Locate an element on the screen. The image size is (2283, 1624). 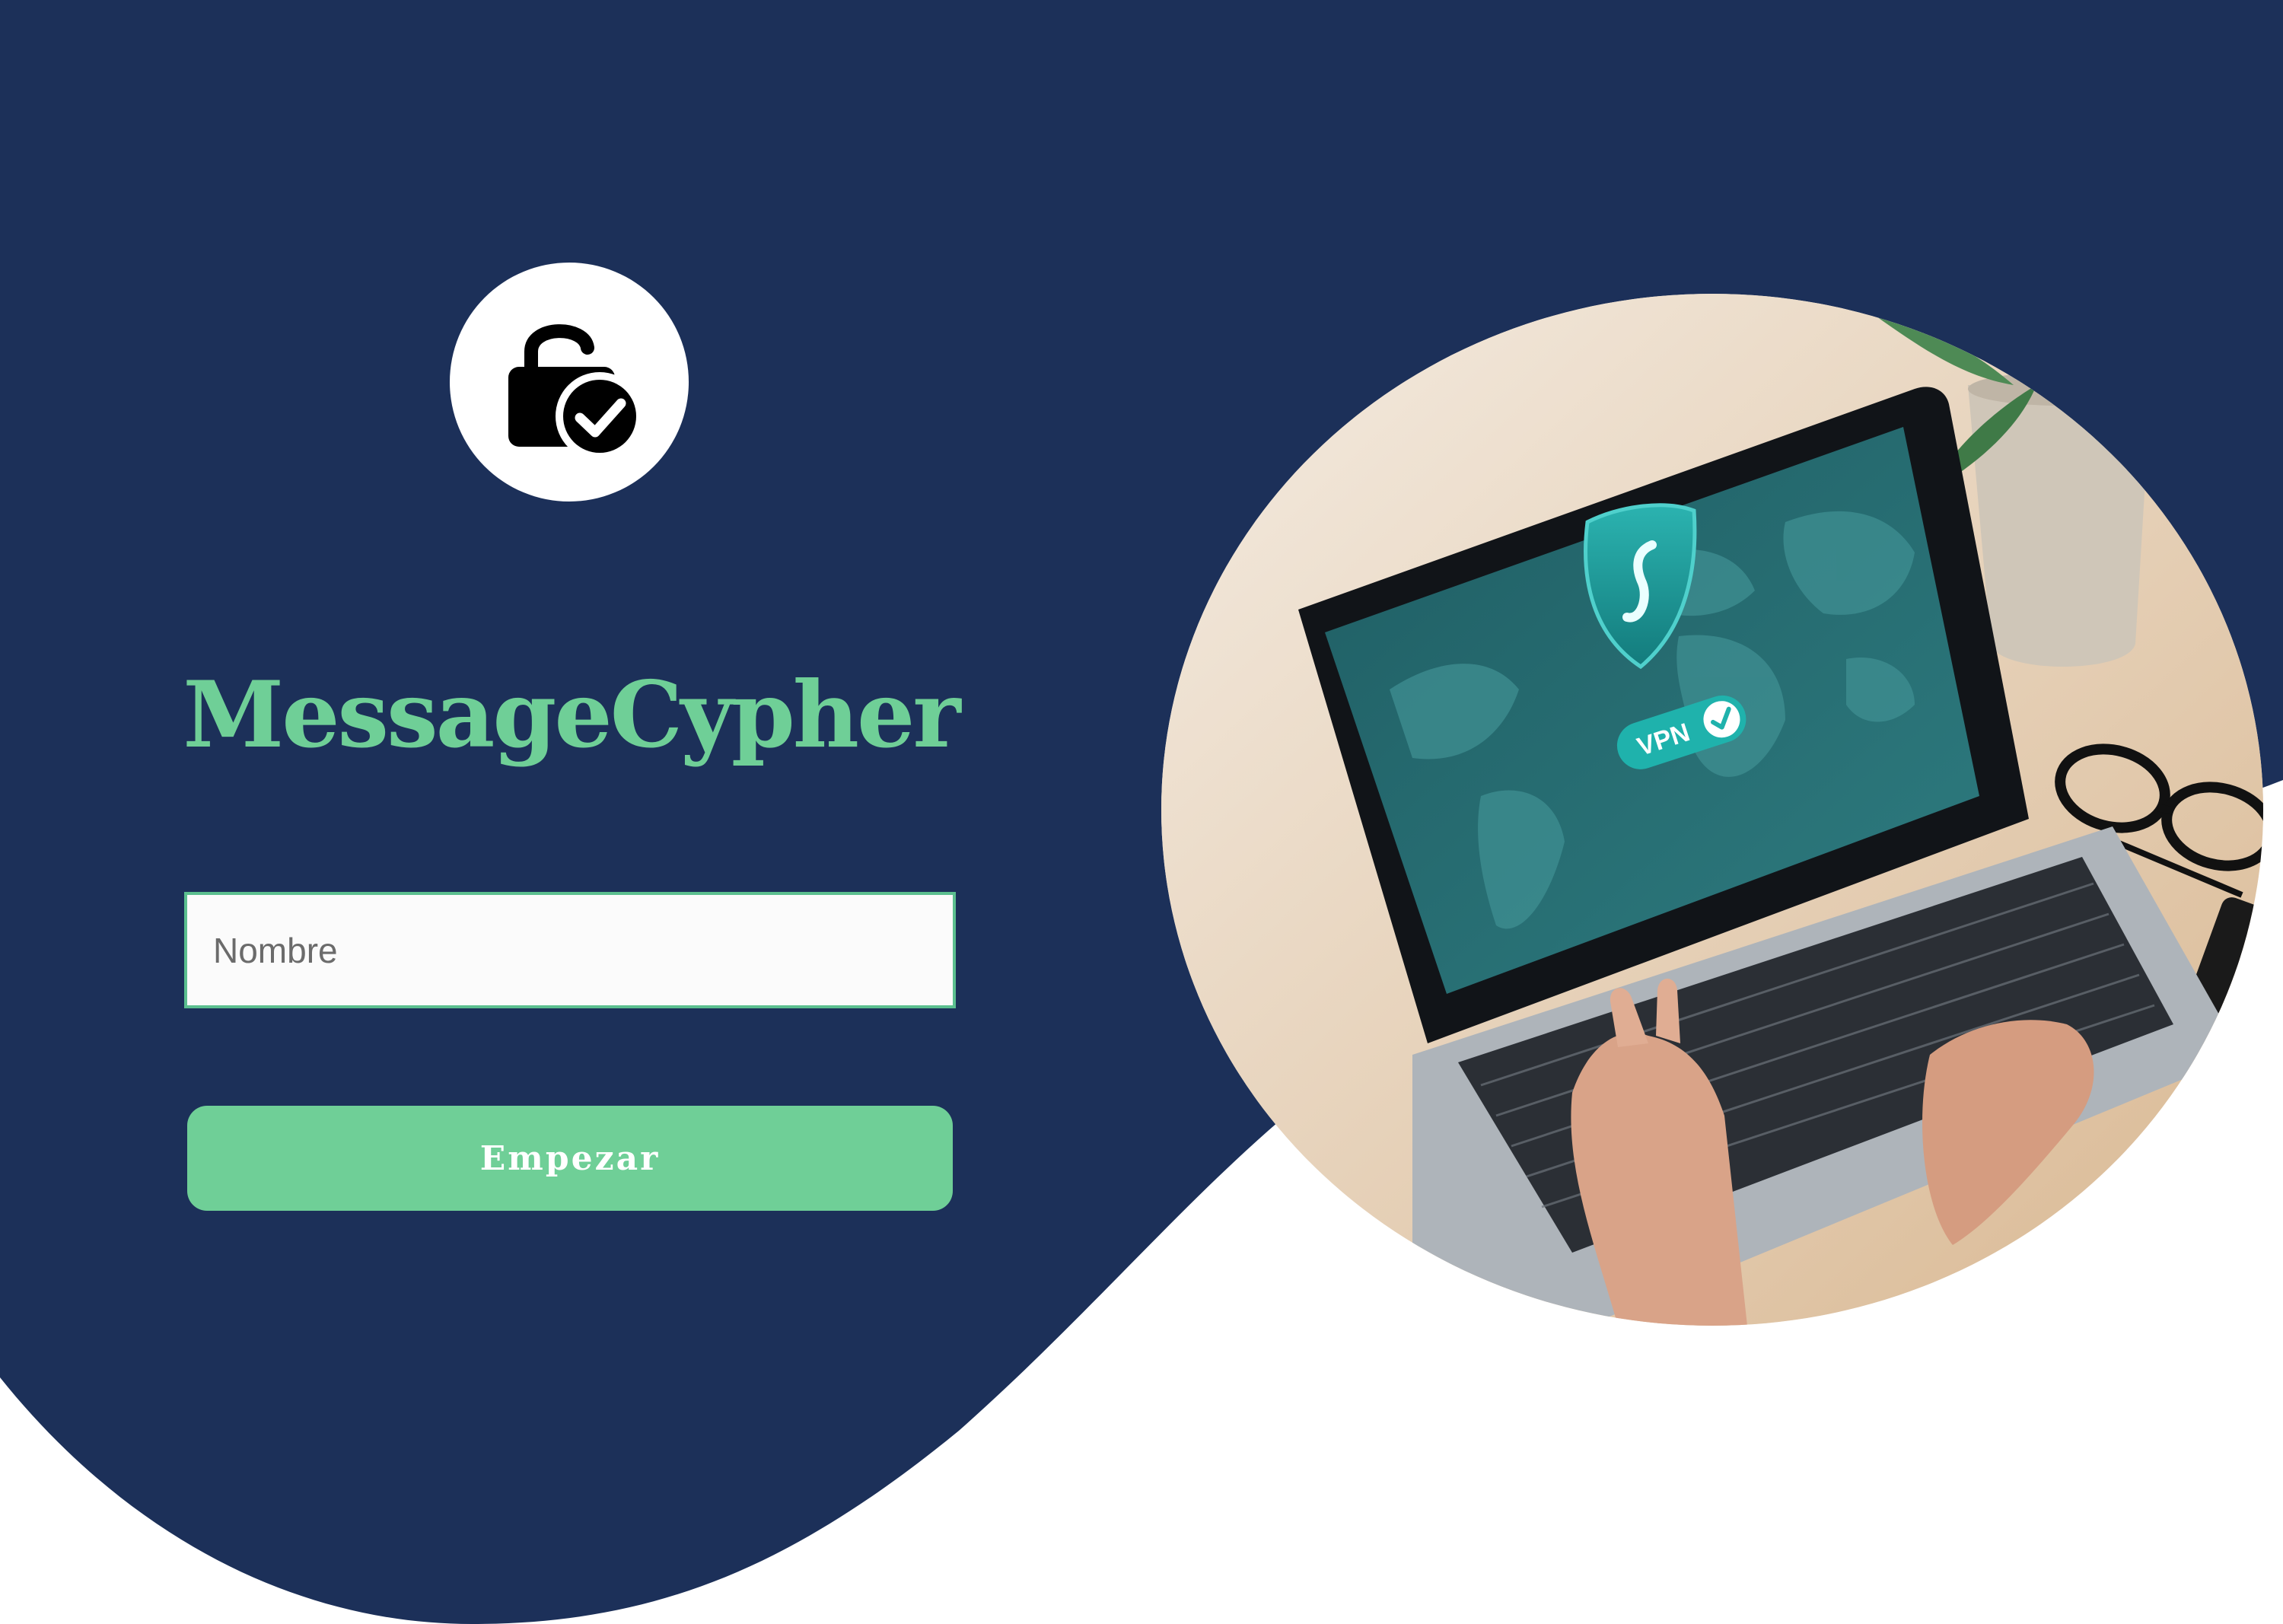
logo-badge is located at coordinates (569, 382).